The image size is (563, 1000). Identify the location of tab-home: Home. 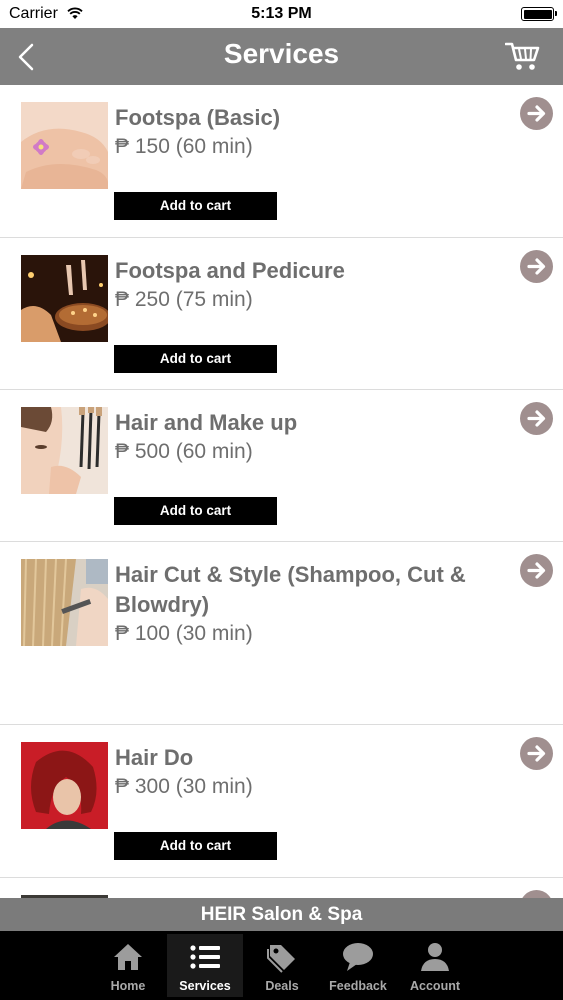
(128, 965).